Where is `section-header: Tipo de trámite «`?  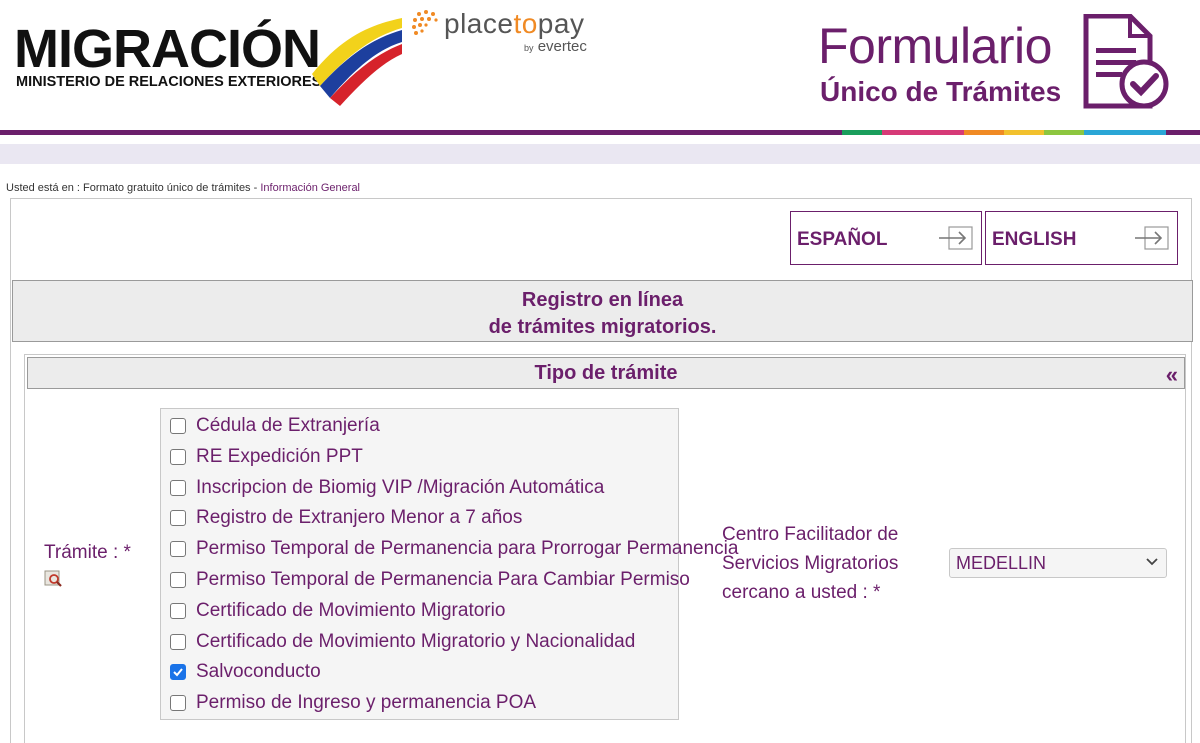
section-header: Tipo de trámite « is located at coordinates (606, 373).